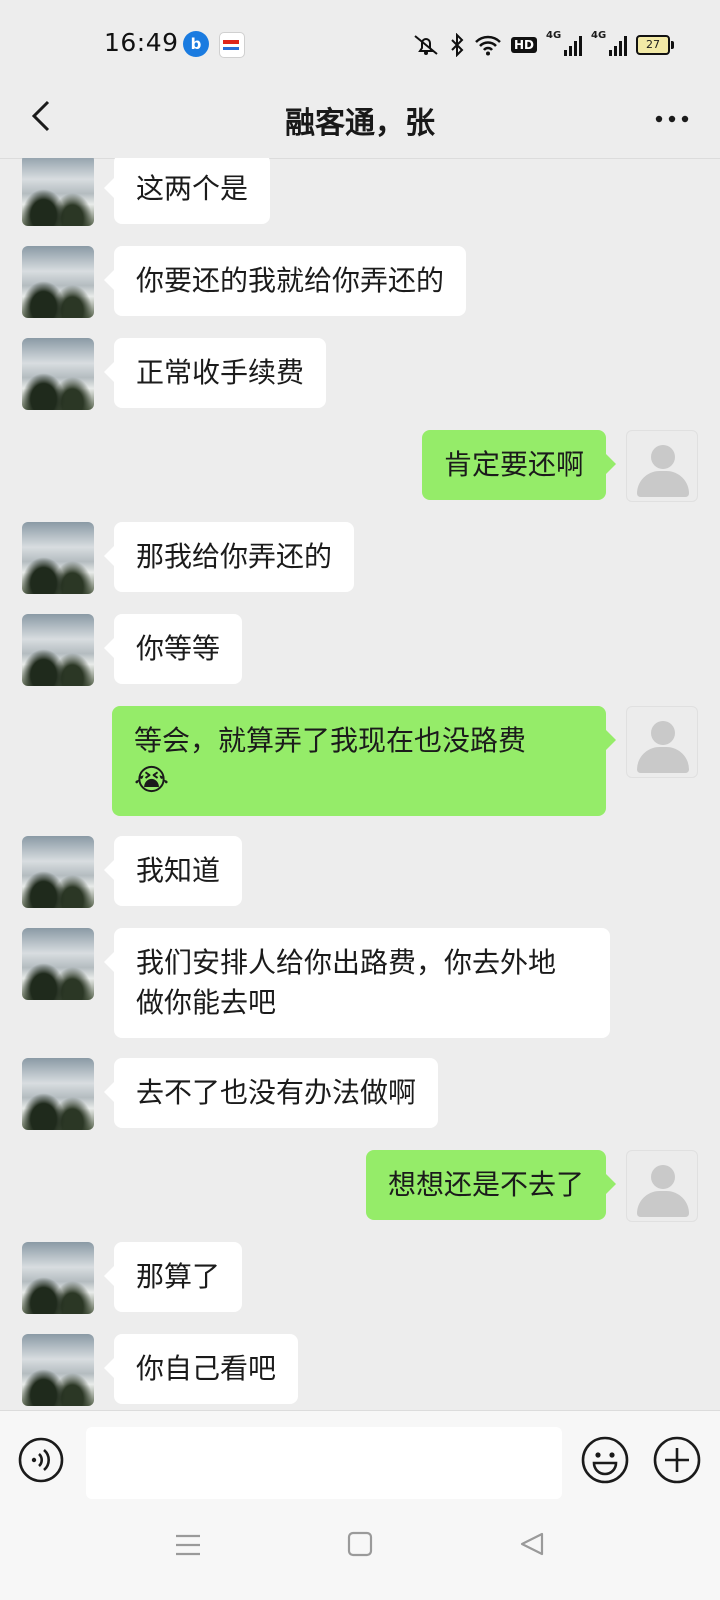 The image size is (720, 1600). Describe the element at coordinates (426, 45) in the screenshot. I see `mute-icon` at that location.